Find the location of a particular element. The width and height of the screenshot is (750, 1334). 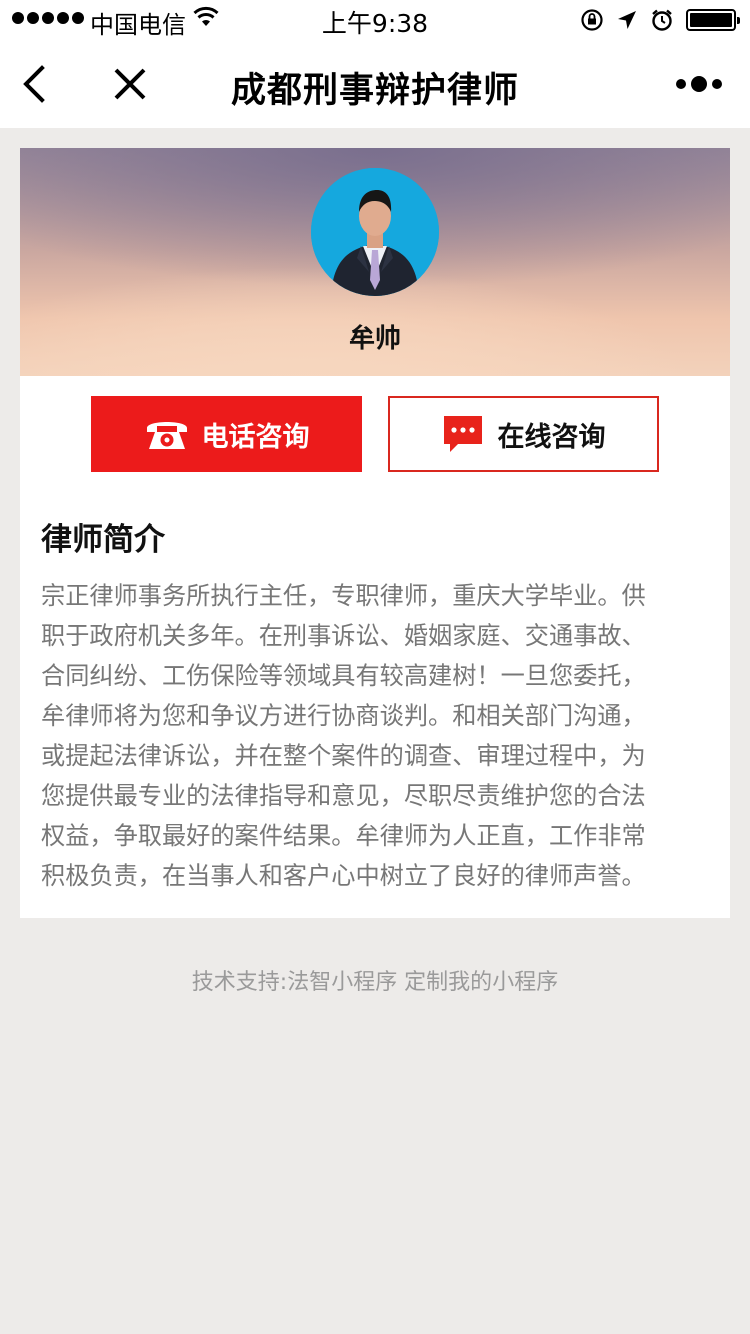

nav-bar: 成都刑事辩护律师 is located at coordinates (375, 84).